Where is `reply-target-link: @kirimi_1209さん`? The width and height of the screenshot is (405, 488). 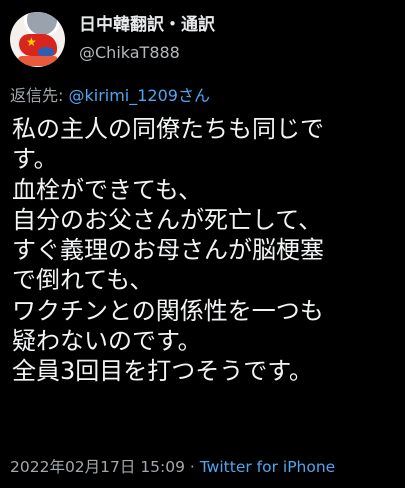 reply-target-link: @kirimi_1209さん is located at coordinates (139, 95).